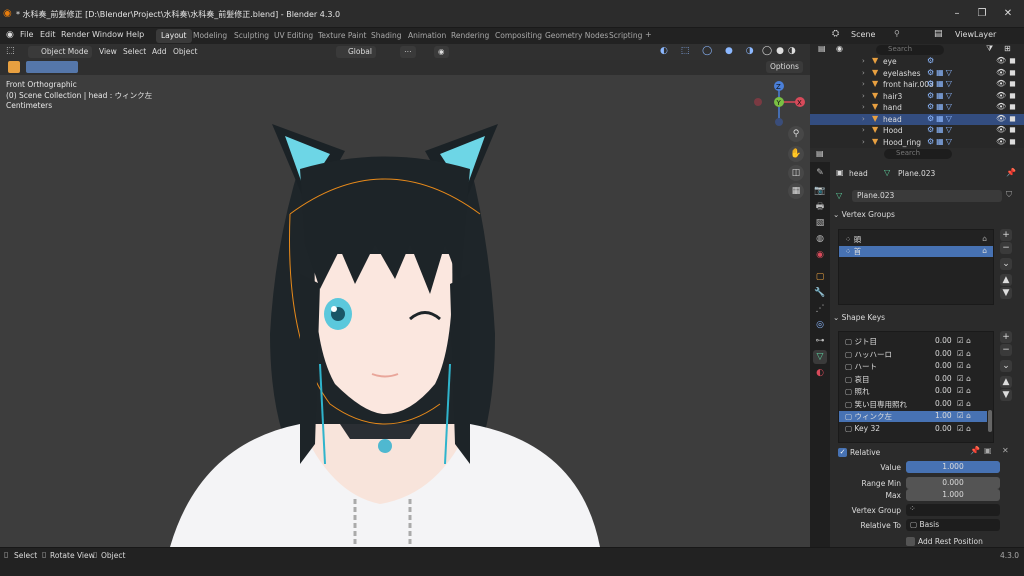 The height and width of the screenshot is (576, 1024). Describe the element at coordinates (1006, 280) in the screenshot. I see `move-up-button: ▲` at that location.